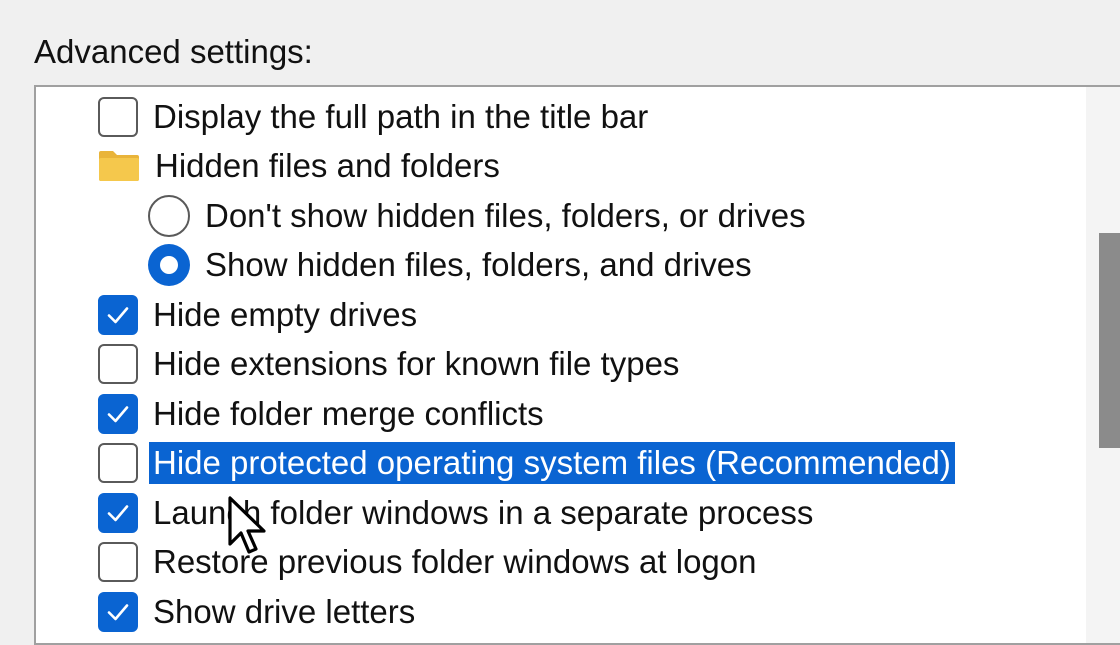 The width and height of the screenshot is (1120, 645). Describe the element at coordinates (561, 612) in the screenshot. I see `setting-row-show-drive-letters: Show drive letters` at that location.